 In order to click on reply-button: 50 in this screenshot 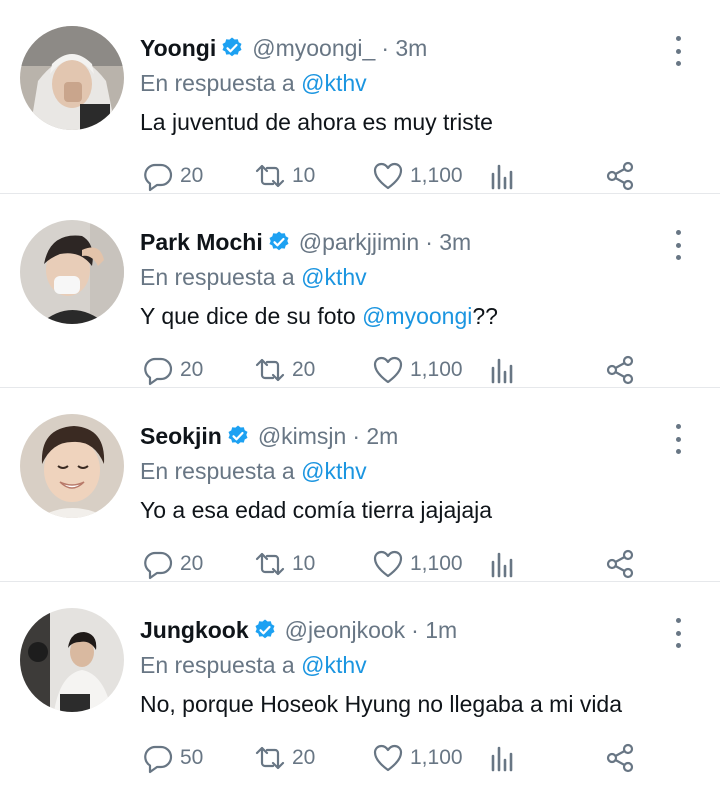, I will do `click(172, 758)`.